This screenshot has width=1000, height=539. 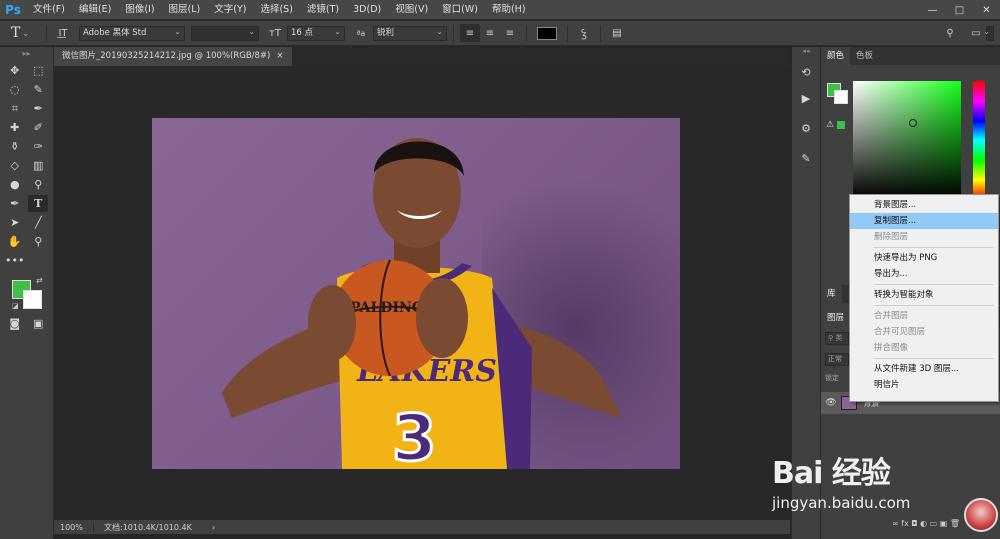 What do you see at coordinates (864, 56) in the screenshot?
I see `tab-swatches: 色板` at bounding box center [864, 56].